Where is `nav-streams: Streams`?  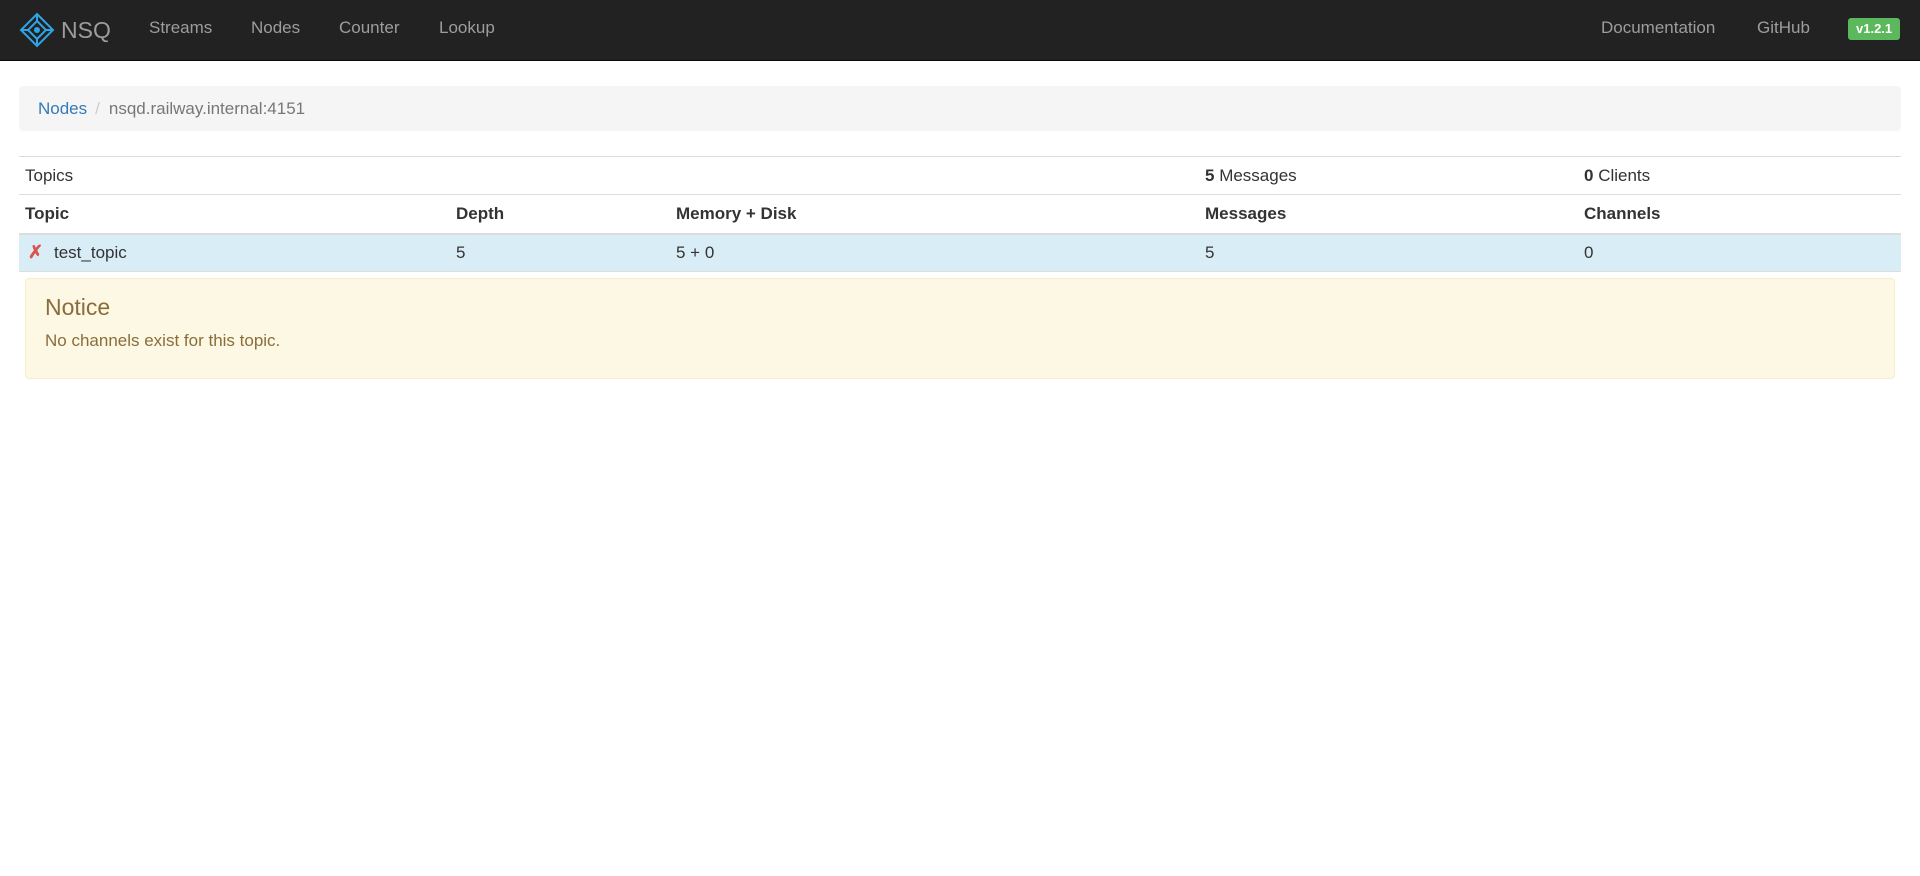 nav-streams: Streams is located at coordinates (180, 28).